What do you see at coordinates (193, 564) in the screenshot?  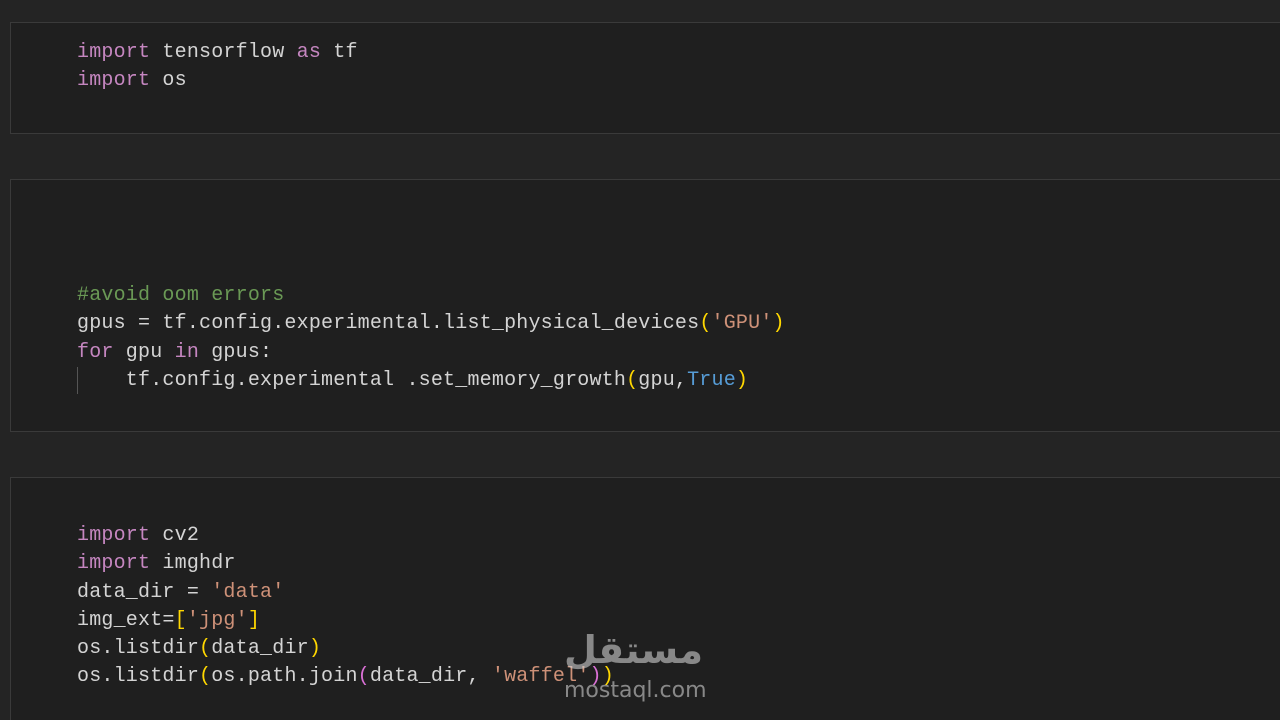 I see `code-token: imghdr` at bounding box center [193, 564].